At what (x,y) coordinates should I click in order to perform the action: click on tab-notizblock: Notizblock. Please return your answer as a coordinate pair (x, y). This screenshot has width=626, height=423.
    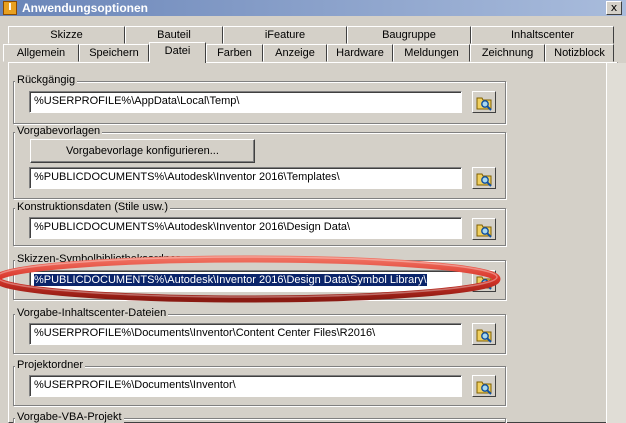
    Looking at the image, I should click on (579, 53).